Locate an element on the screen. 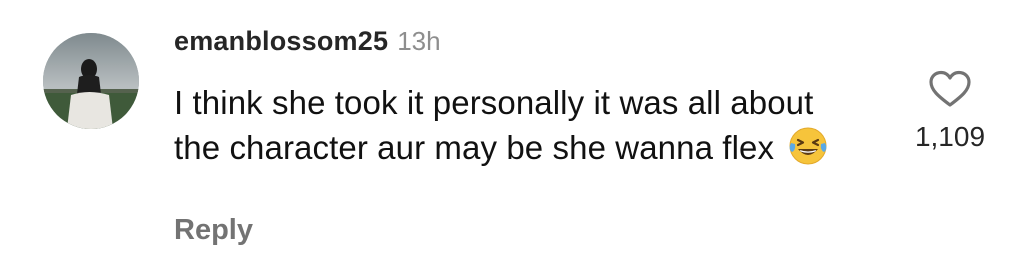  like-button is located at coordinates (950, 89).